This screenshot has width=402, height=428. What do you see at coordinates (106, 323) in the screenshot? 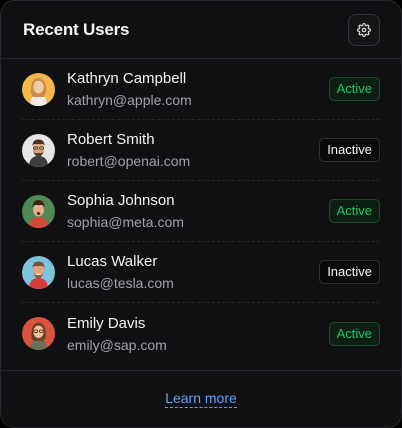
I see `user-name: Emily Davis` at bounding box center [106, 323].